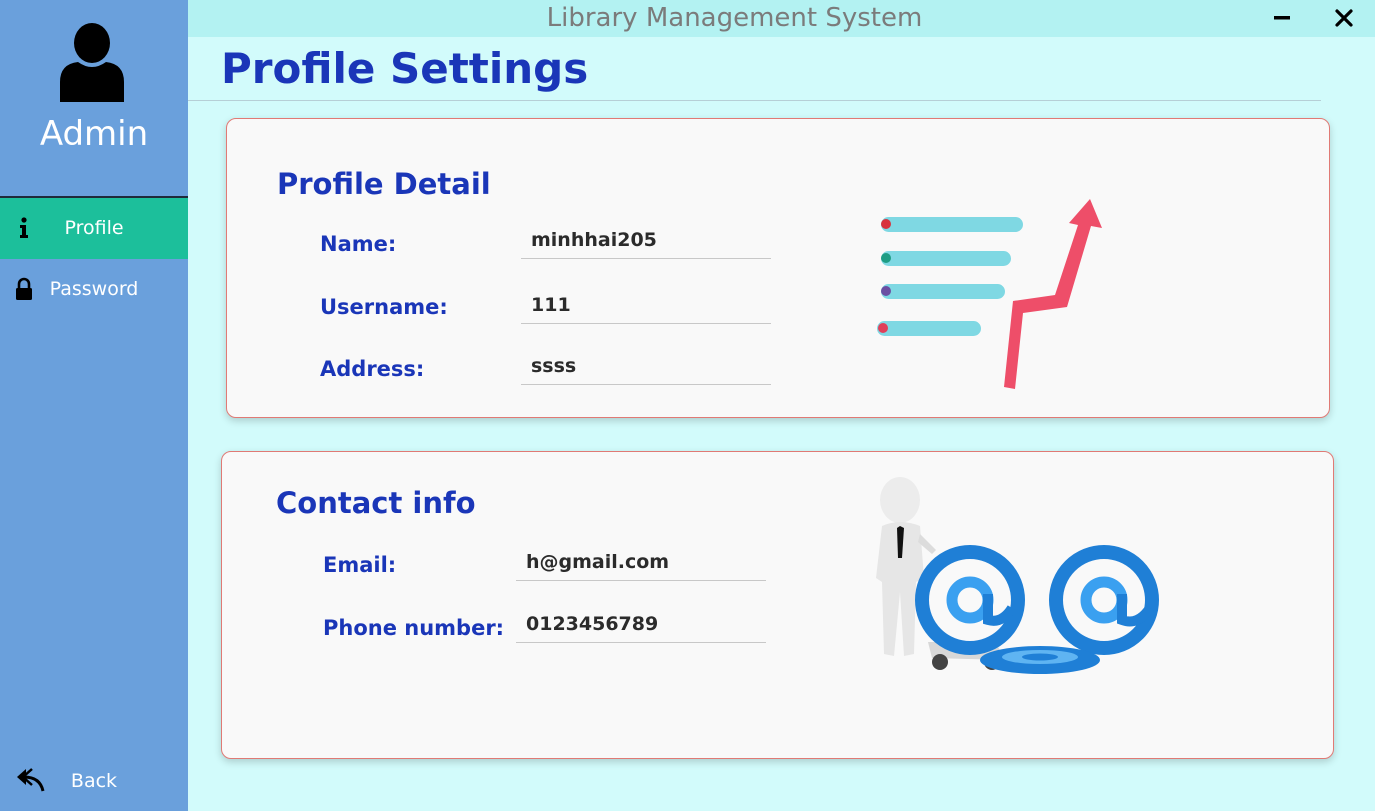 The image size is (1375, 811). What do you see at coordinates (94, 405) in the screenshot?
I see `sidebar: Admin Profile Password Back` at bounding box center [94, 405].